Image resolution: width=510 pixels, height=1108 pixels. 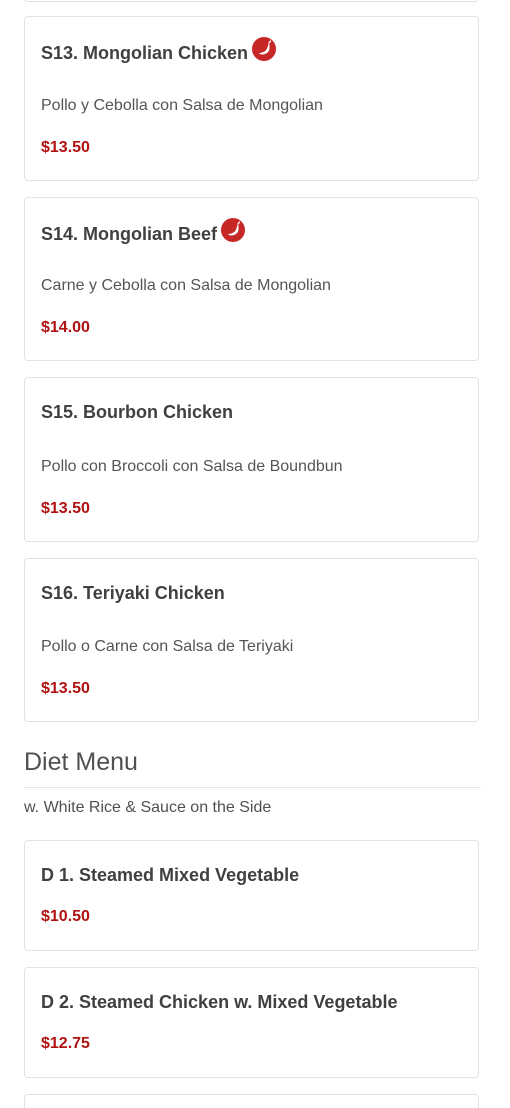 I want to click on menu-item-title-text: S13. Mongolian Chicken, so click(x=145, y=52).